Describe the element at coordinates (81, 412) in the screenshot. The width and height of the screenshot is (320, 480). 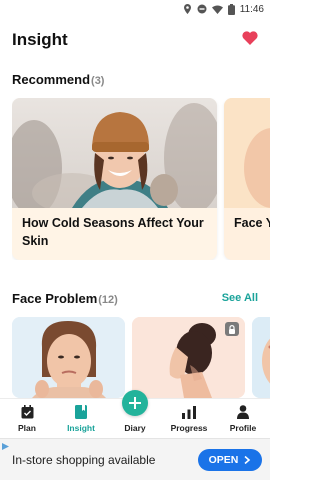
I see `book-icon` at that location.